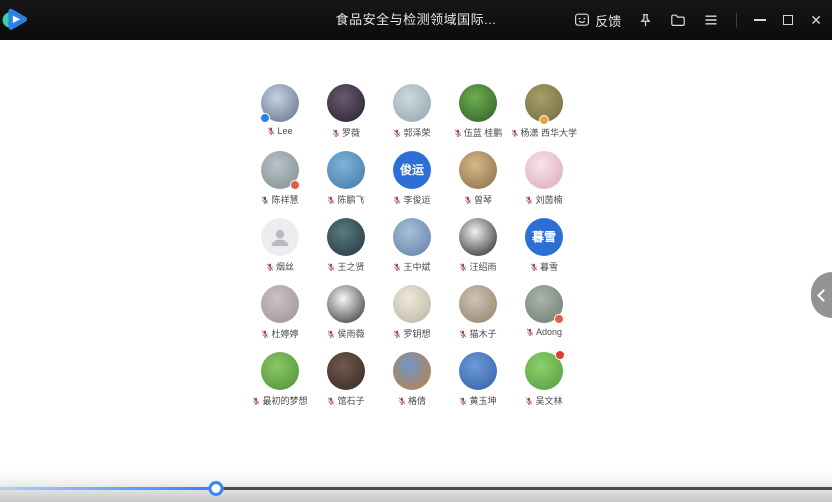 The height and width of the screenshot is (502, 832). I want to click on participant-label: 最初的梦想, so click(280, 400).